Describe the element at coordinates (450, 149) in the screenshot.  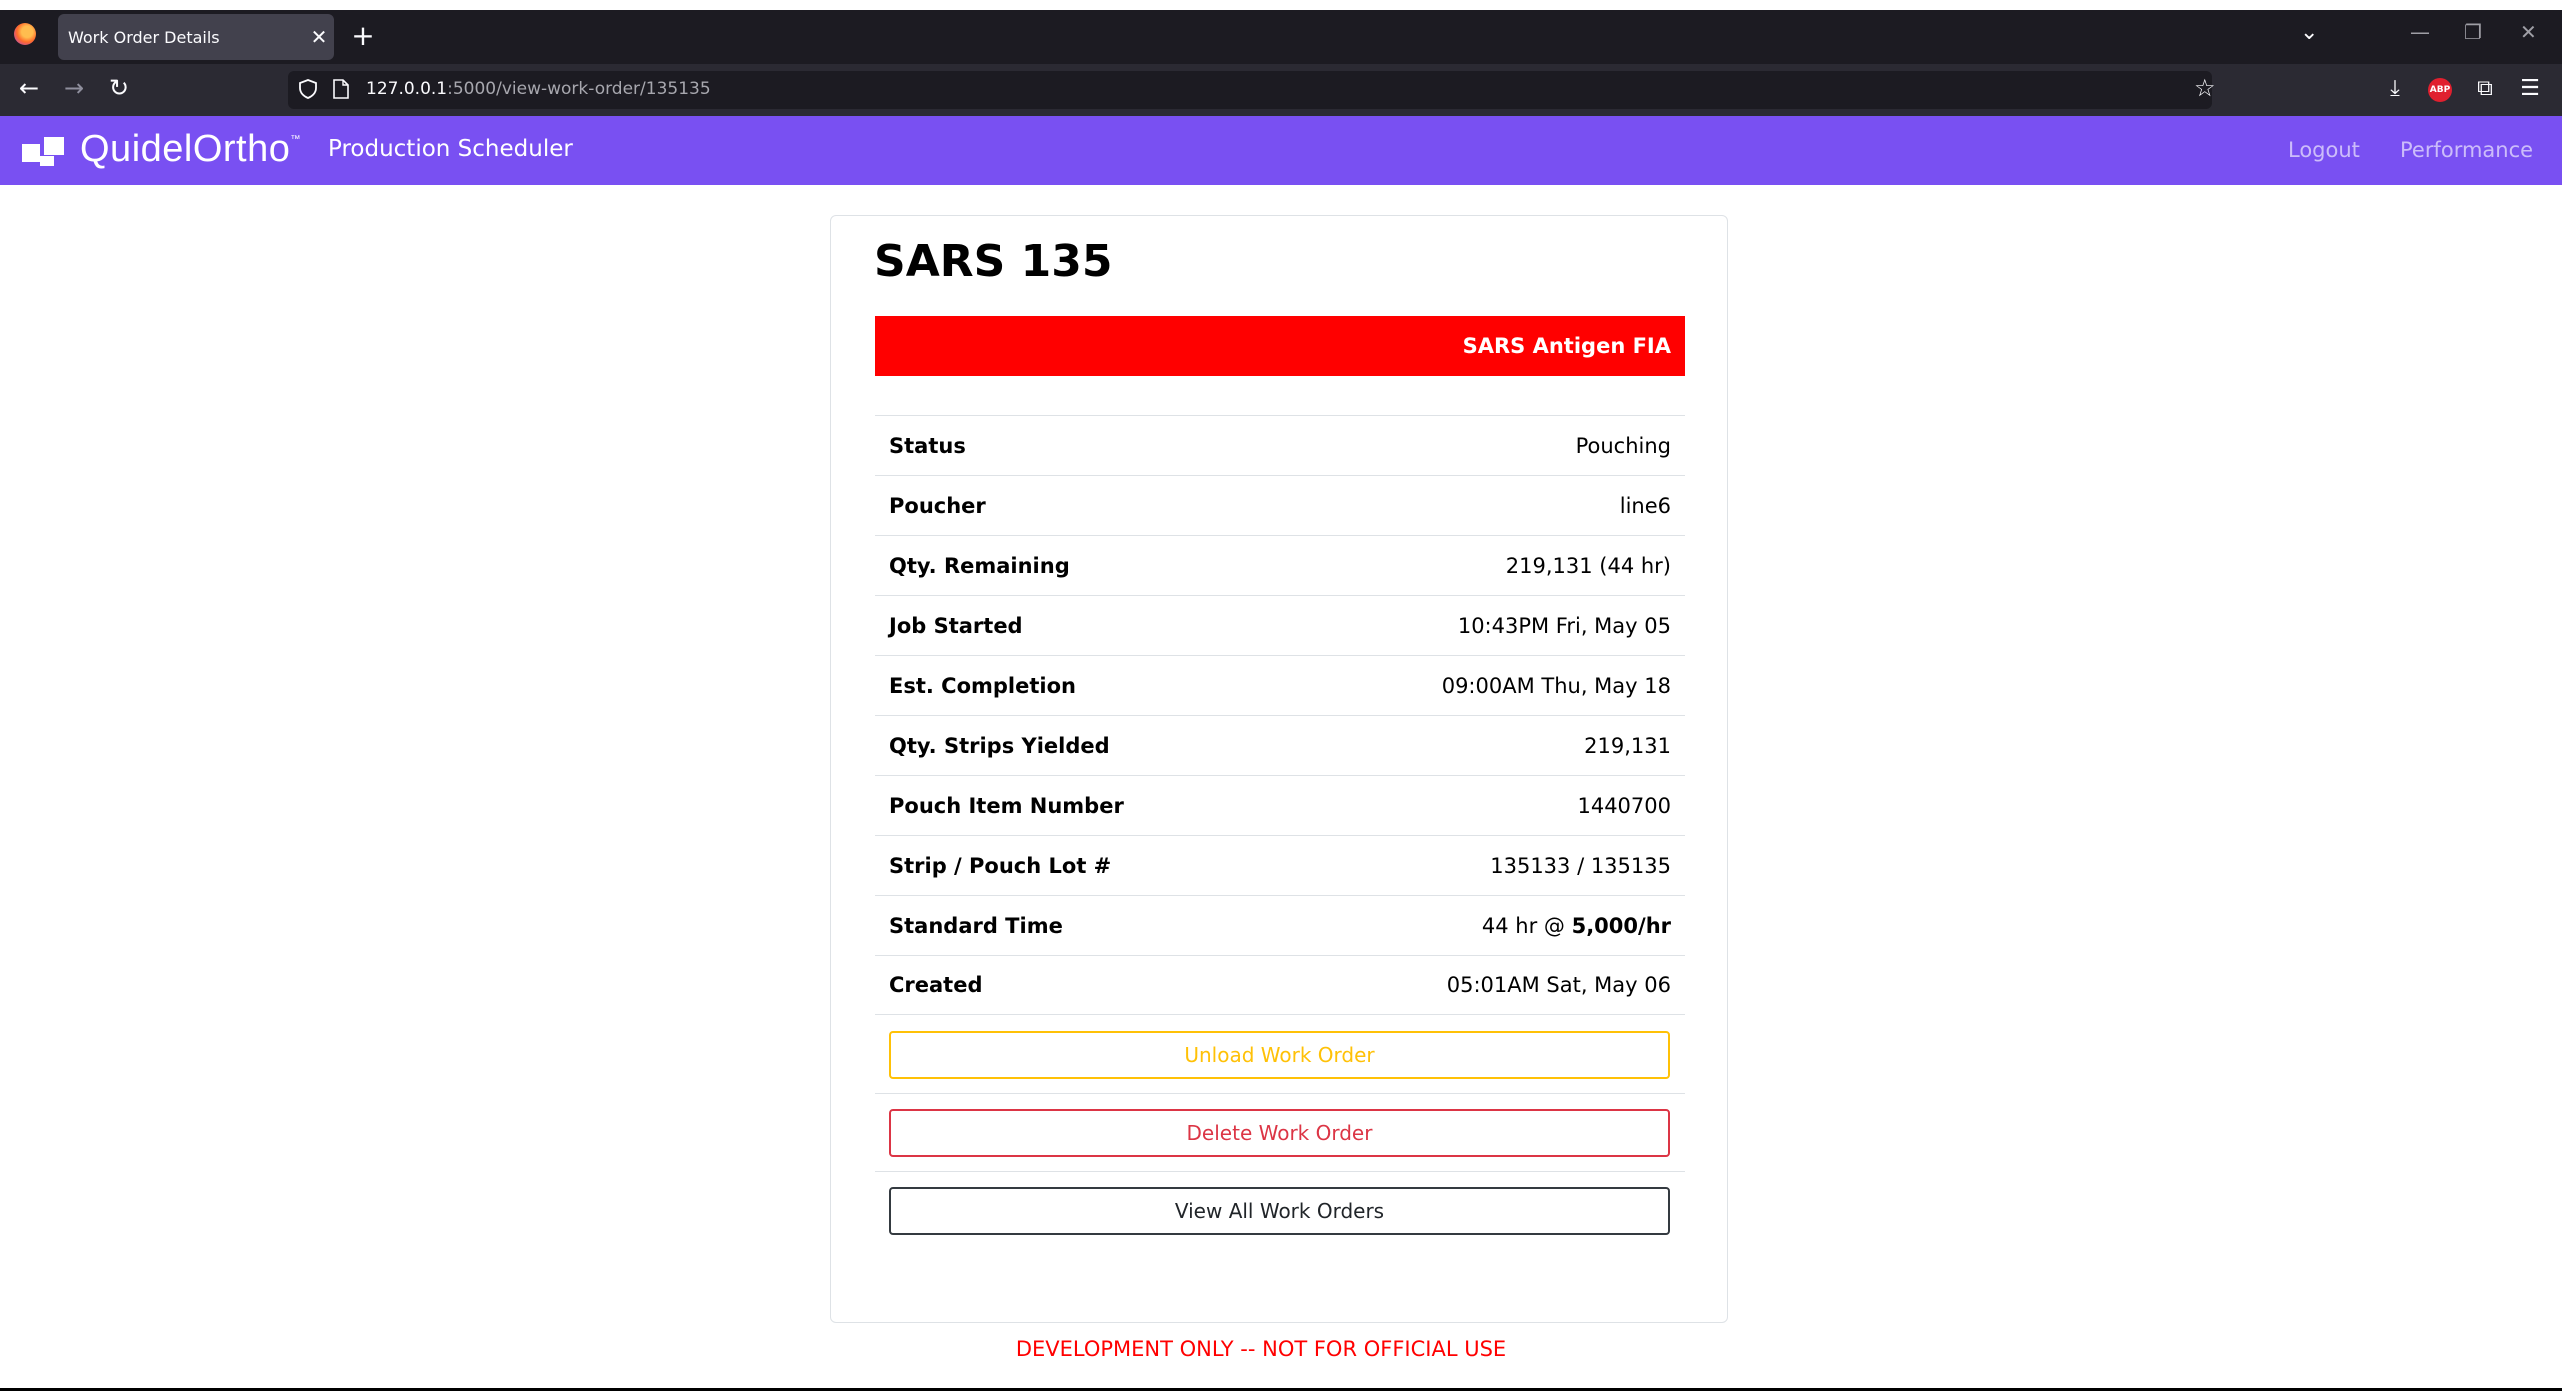
I see `app-title: Production Scheduler` at that location.